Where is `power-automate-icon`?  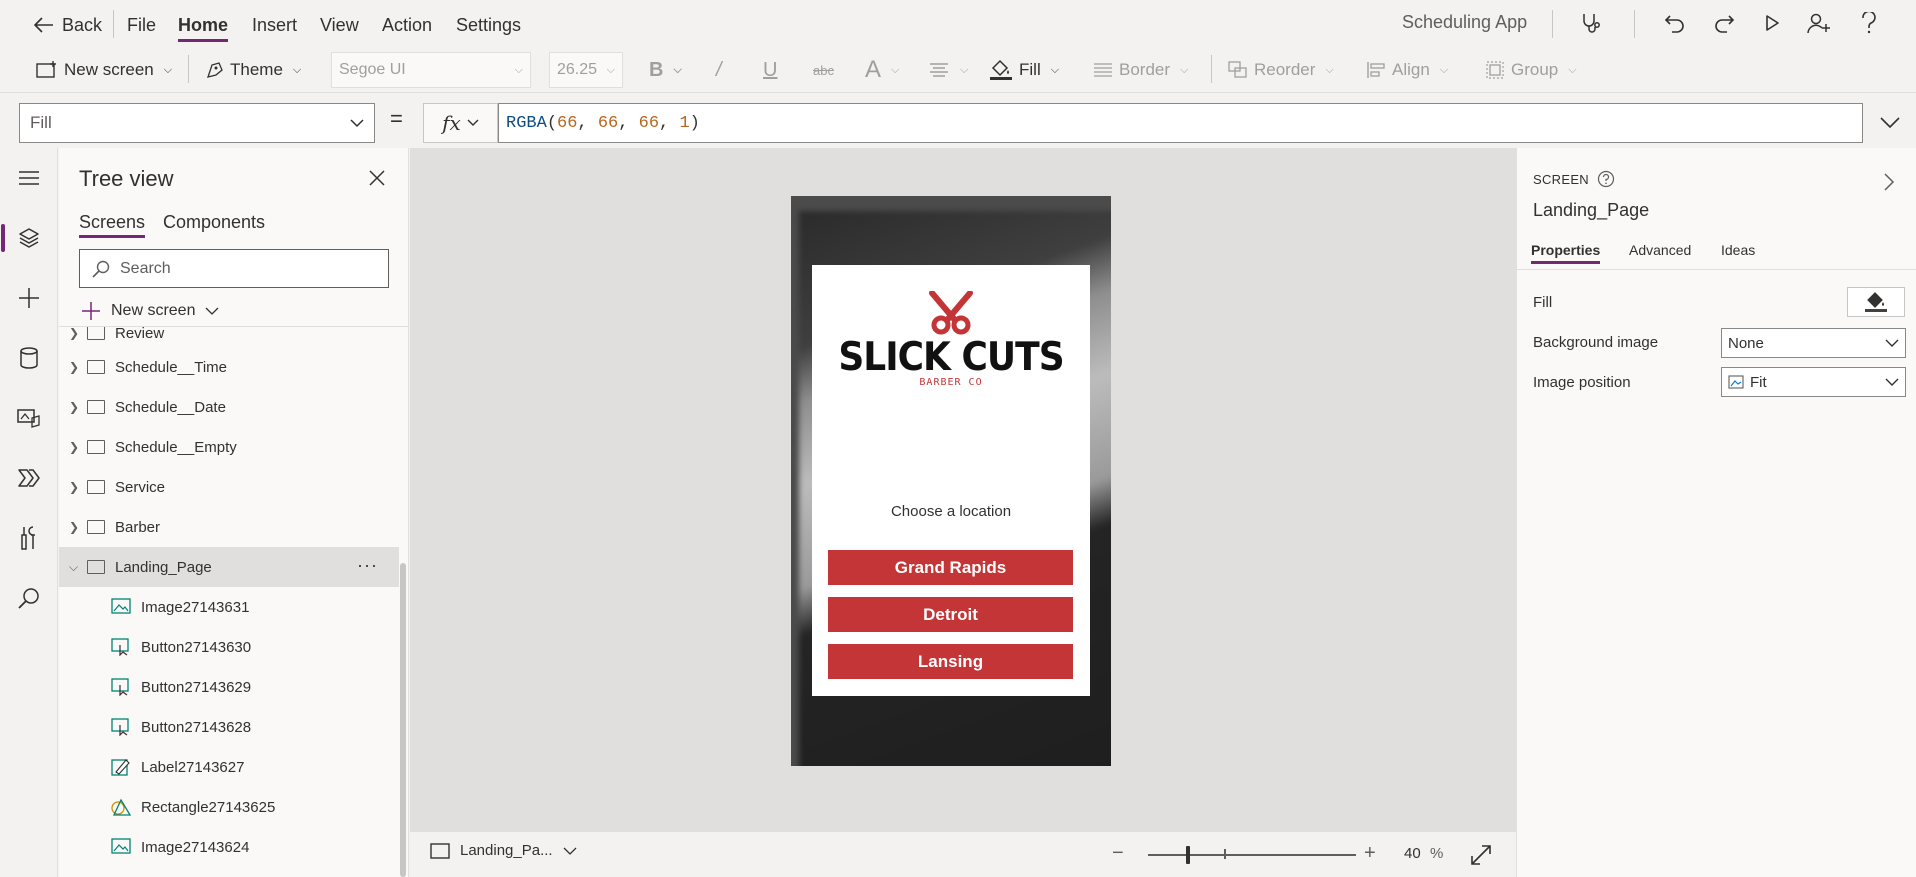
power-automate-icon is located at coordinates (29, 478).